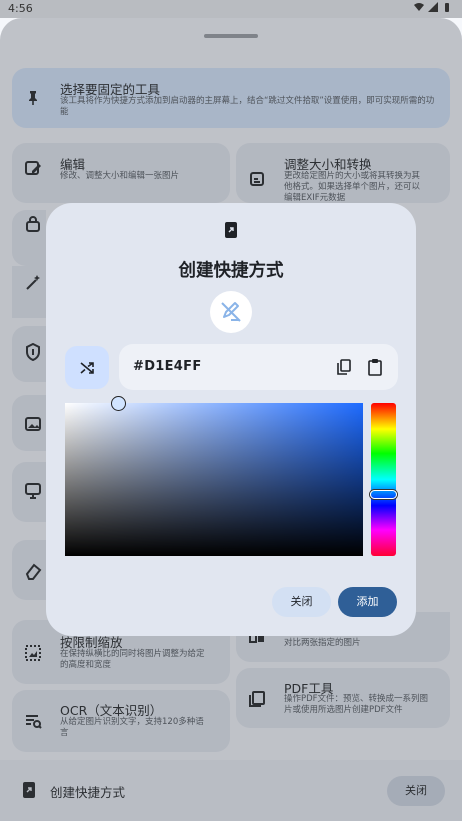  Describe the element at coordinates (383, 479) in the screenshot. I see `hue-slider` at that location.